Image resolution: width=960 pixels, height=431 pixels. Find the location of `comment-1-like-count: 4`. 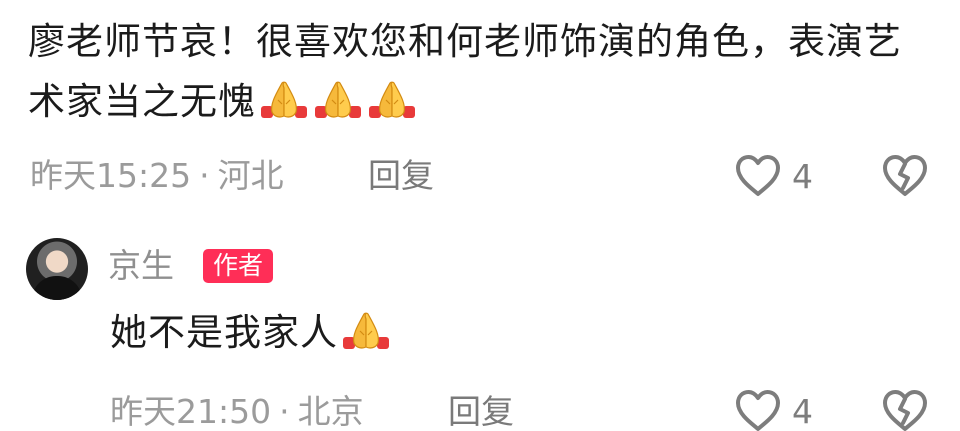

comment-1-like-count: 4 is located at coordinates (802, 176).